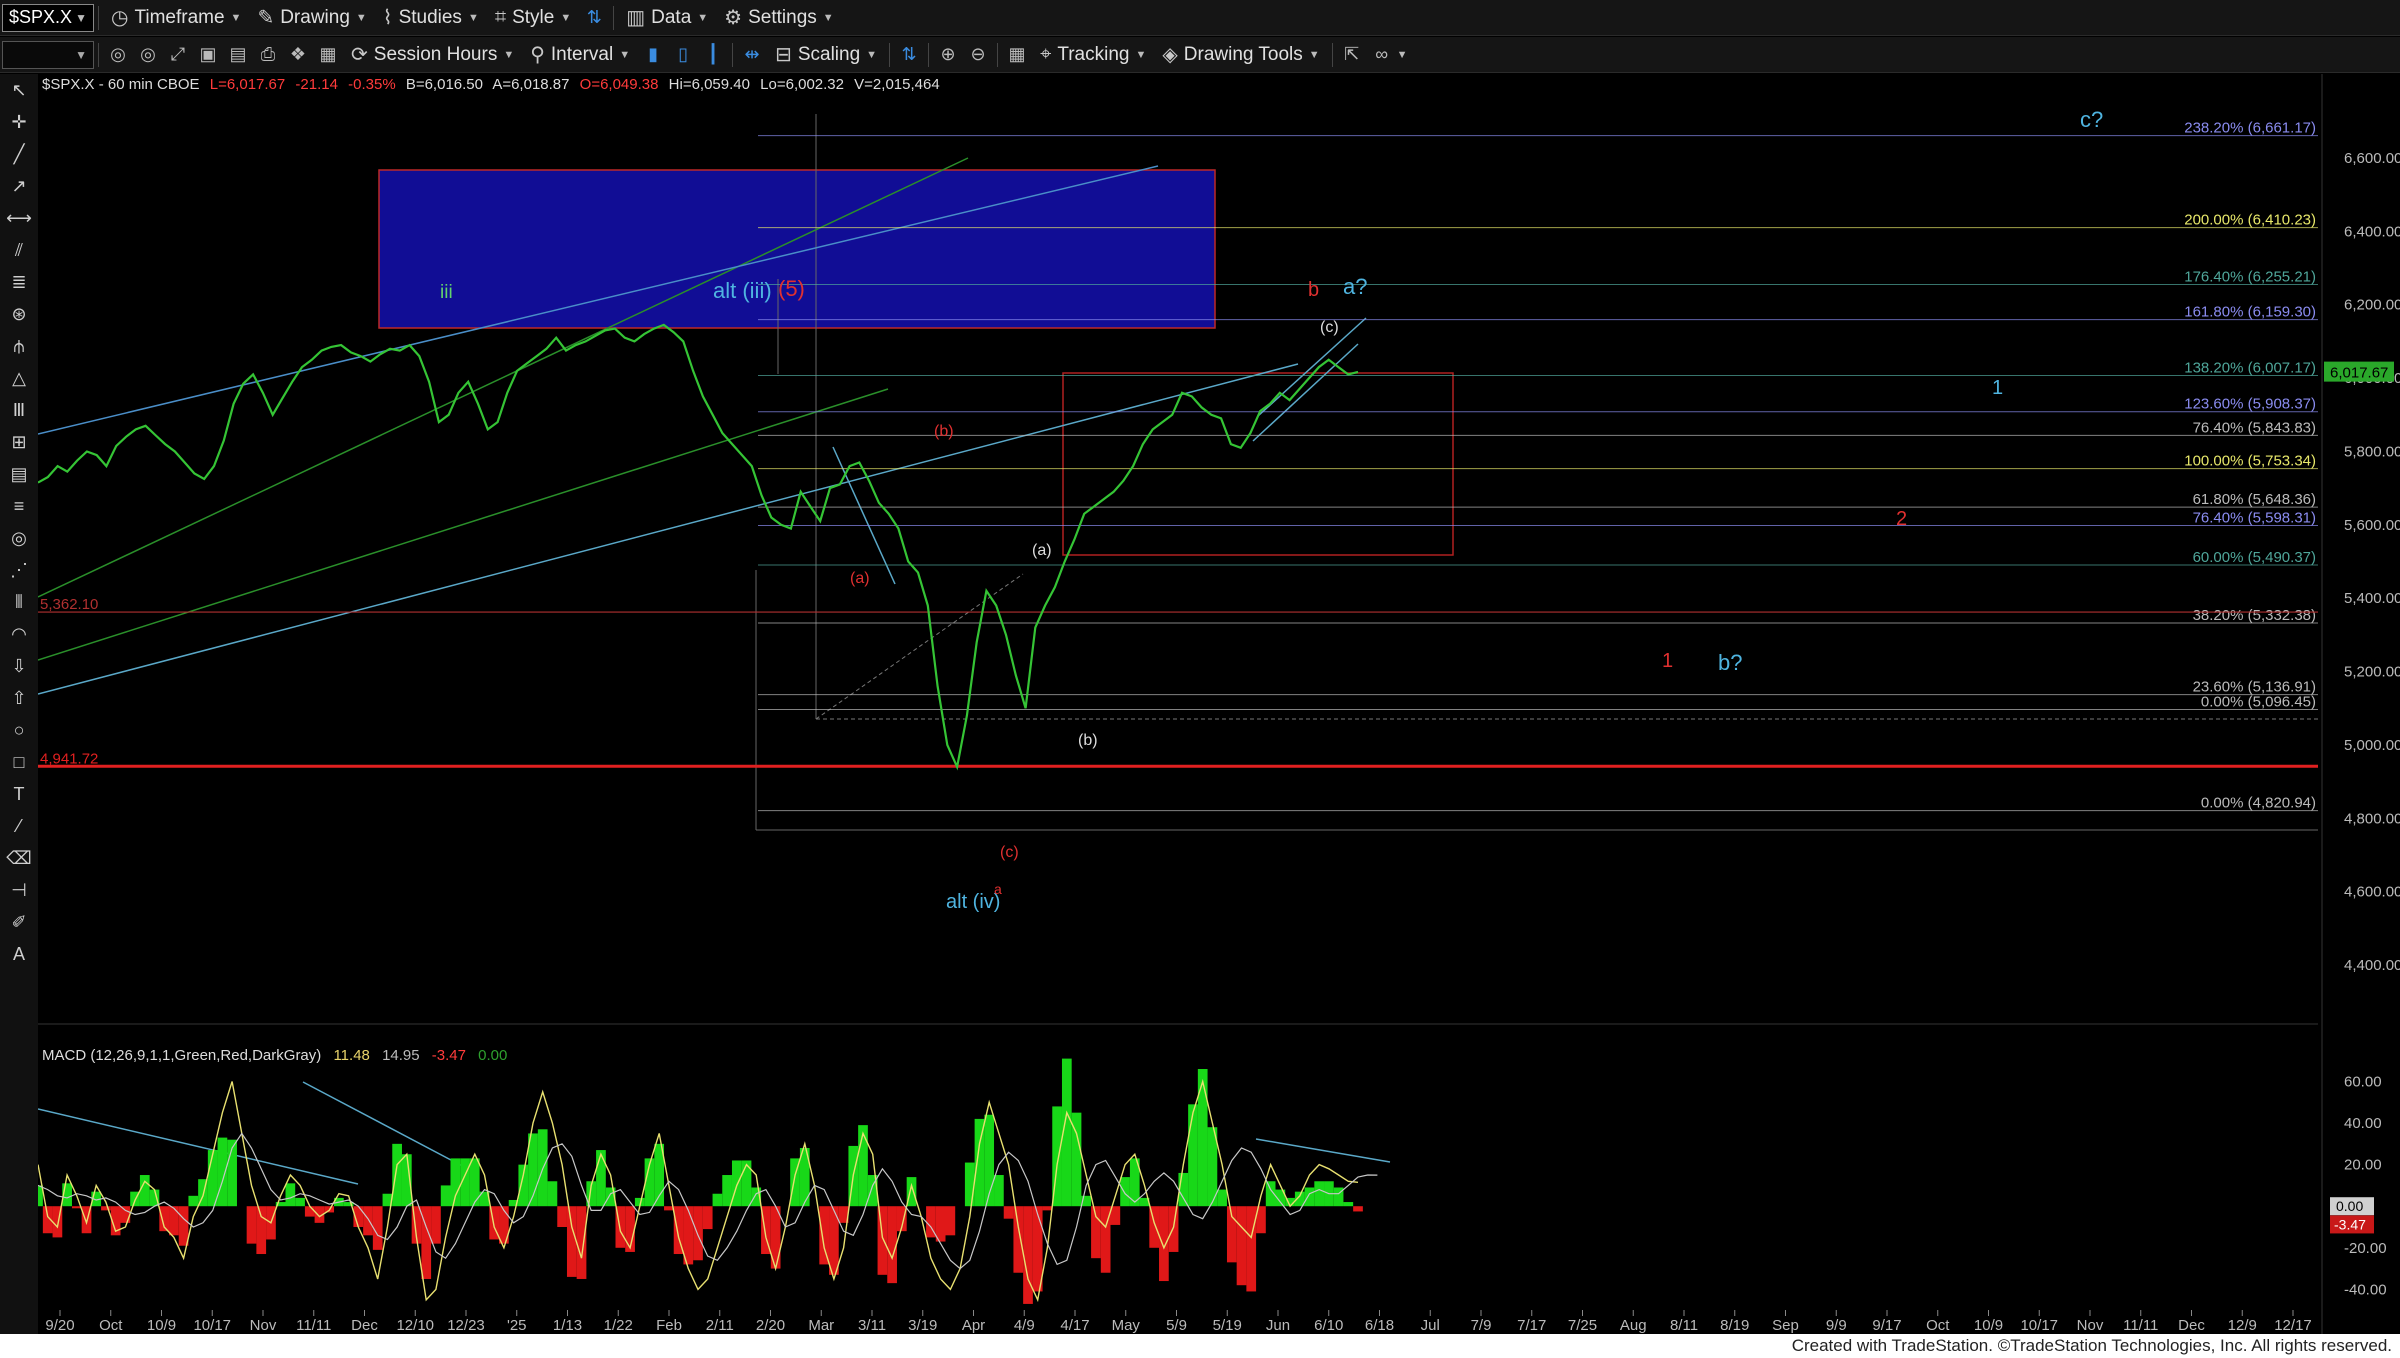  I want to click on group-icon: ❖, so click(298, 55).